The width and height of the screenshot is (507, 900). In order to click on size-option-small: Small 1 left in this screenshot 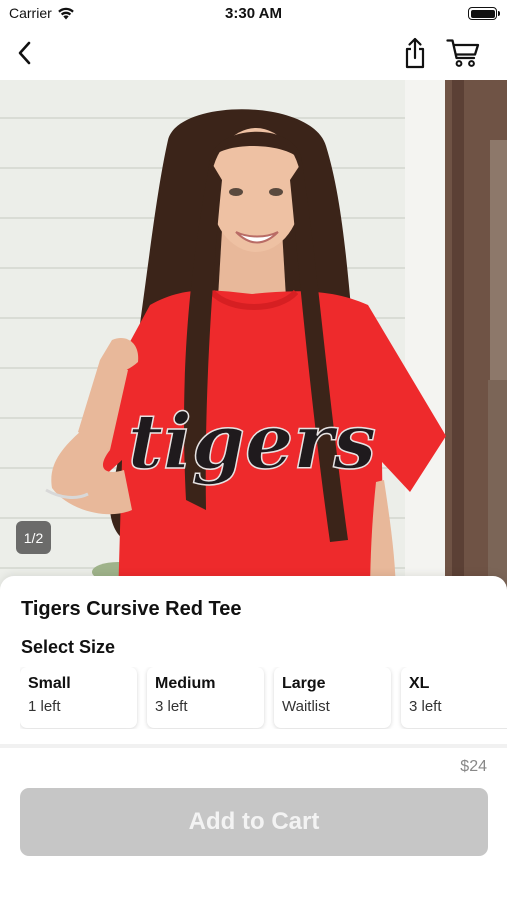, I will do `click(78, 697)`.